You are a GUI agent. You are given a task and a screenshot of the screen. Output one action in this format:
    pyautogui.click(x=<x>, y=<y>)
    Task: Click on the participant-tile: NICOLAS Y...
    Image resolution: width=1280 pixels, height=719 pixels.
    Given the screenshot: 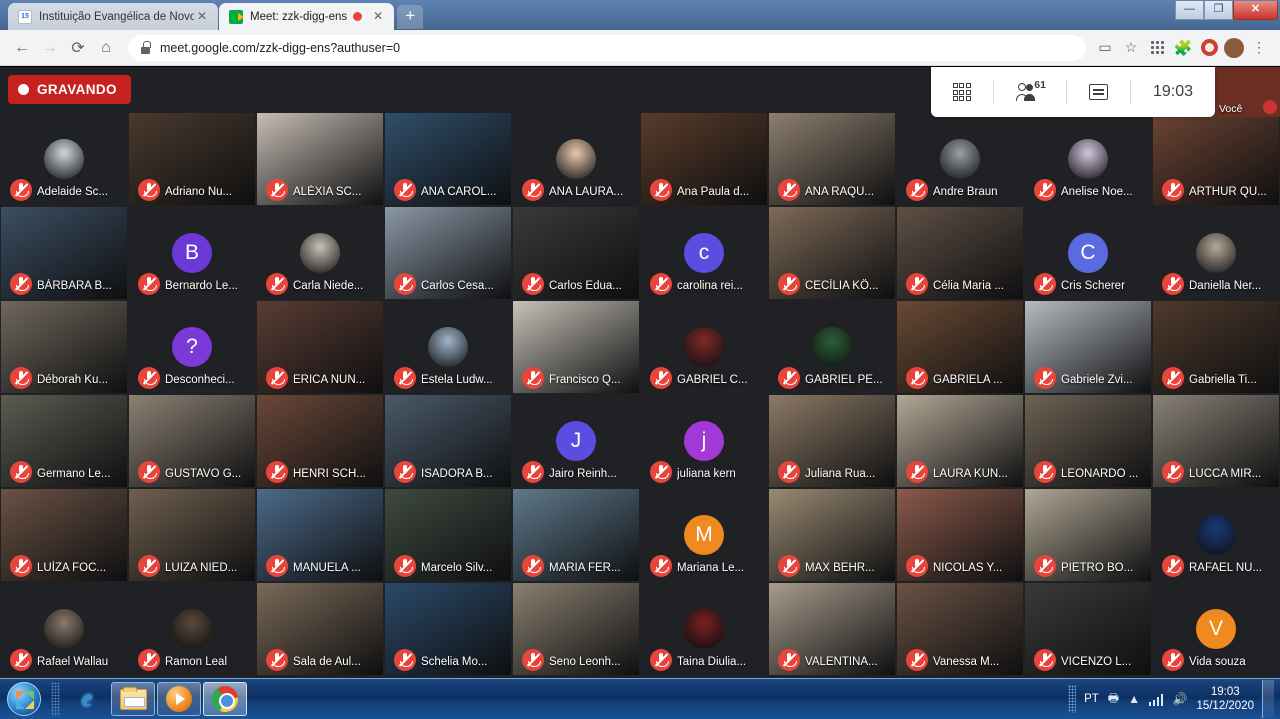 What is the action you would take?
    pyautogui.click(x=960, y=535)
    